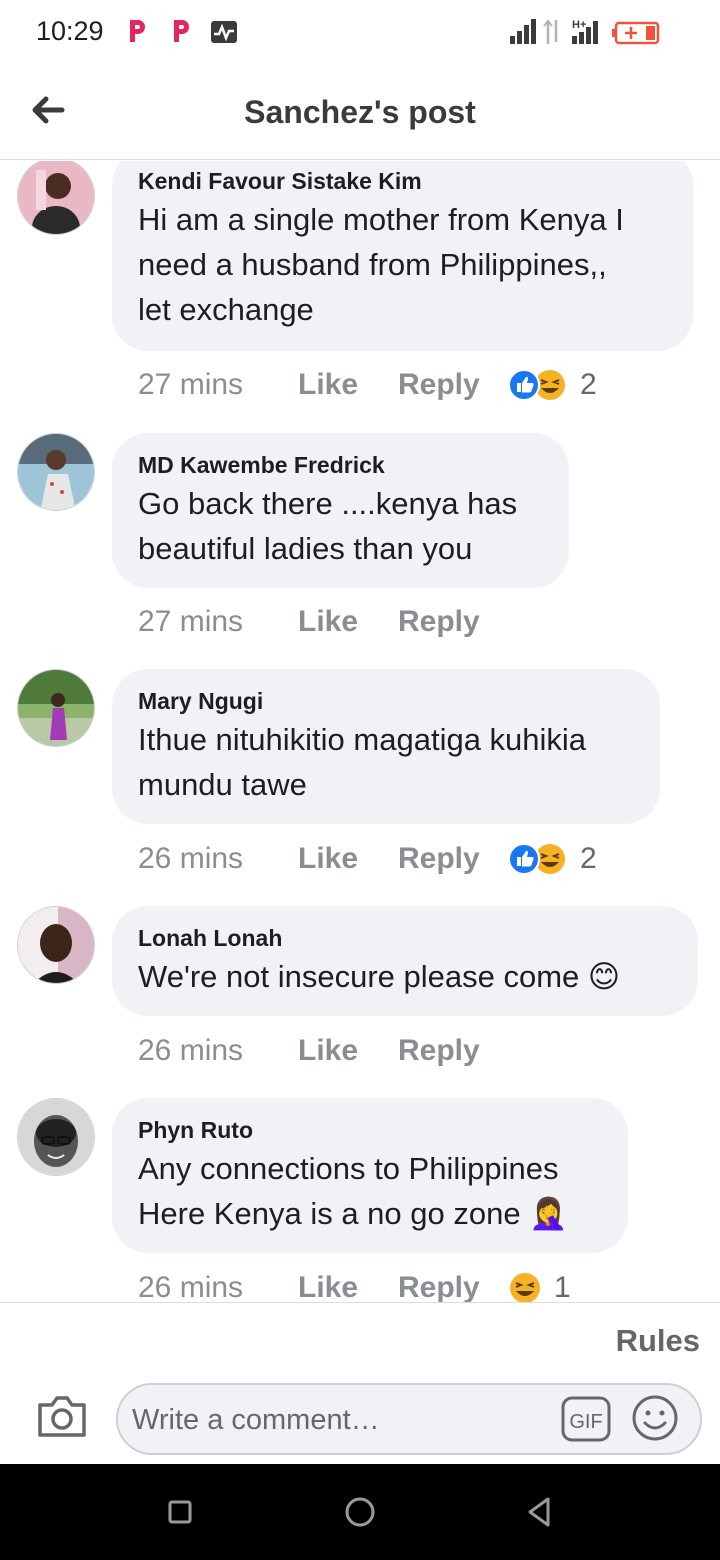 This screenshot has height=1560, width=720. I want to click on status-bar: 10:29 H+, so click(360, 32).